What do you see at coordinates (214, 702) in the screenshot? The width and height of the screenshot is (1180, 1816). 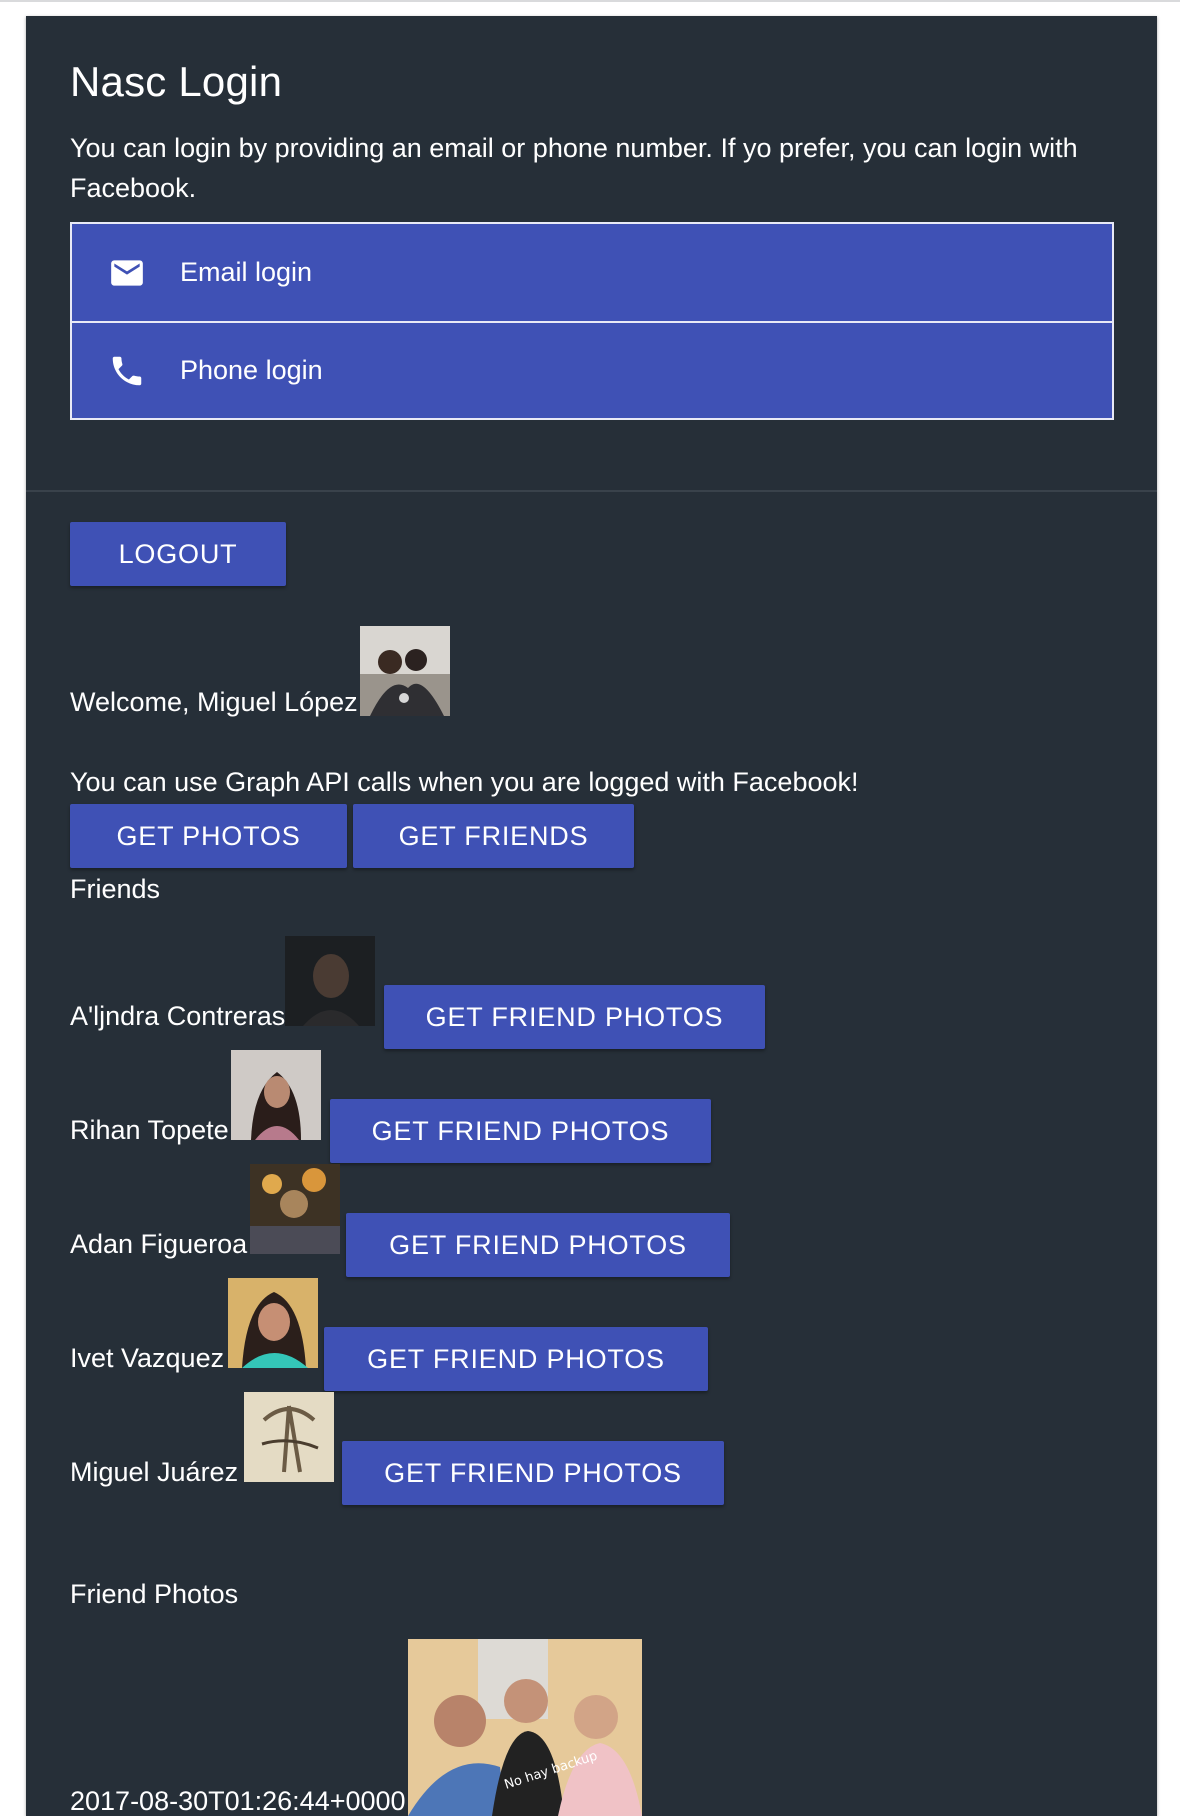 I see `welcome-message: Welcome, Miguel López` at bounding box center [214, 702].